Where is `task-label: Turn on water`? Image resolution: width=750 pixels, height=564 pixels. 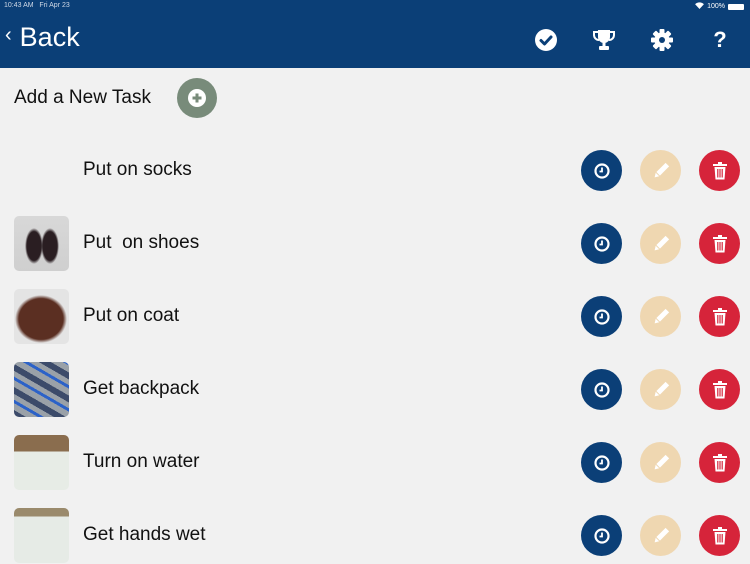 task-label: Turn on water is located at coordinates (141, 461).